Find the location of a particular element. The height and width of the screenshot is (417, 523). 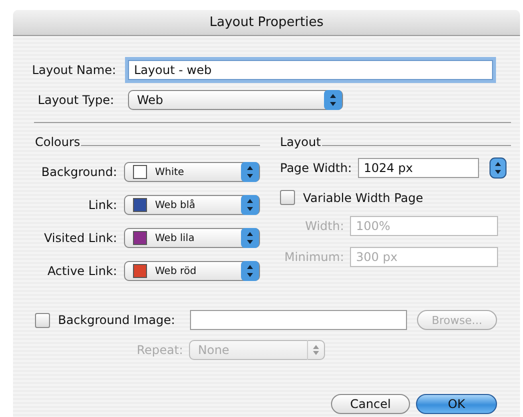

cancel-button: Cancel is located at coordinates (370, 404).